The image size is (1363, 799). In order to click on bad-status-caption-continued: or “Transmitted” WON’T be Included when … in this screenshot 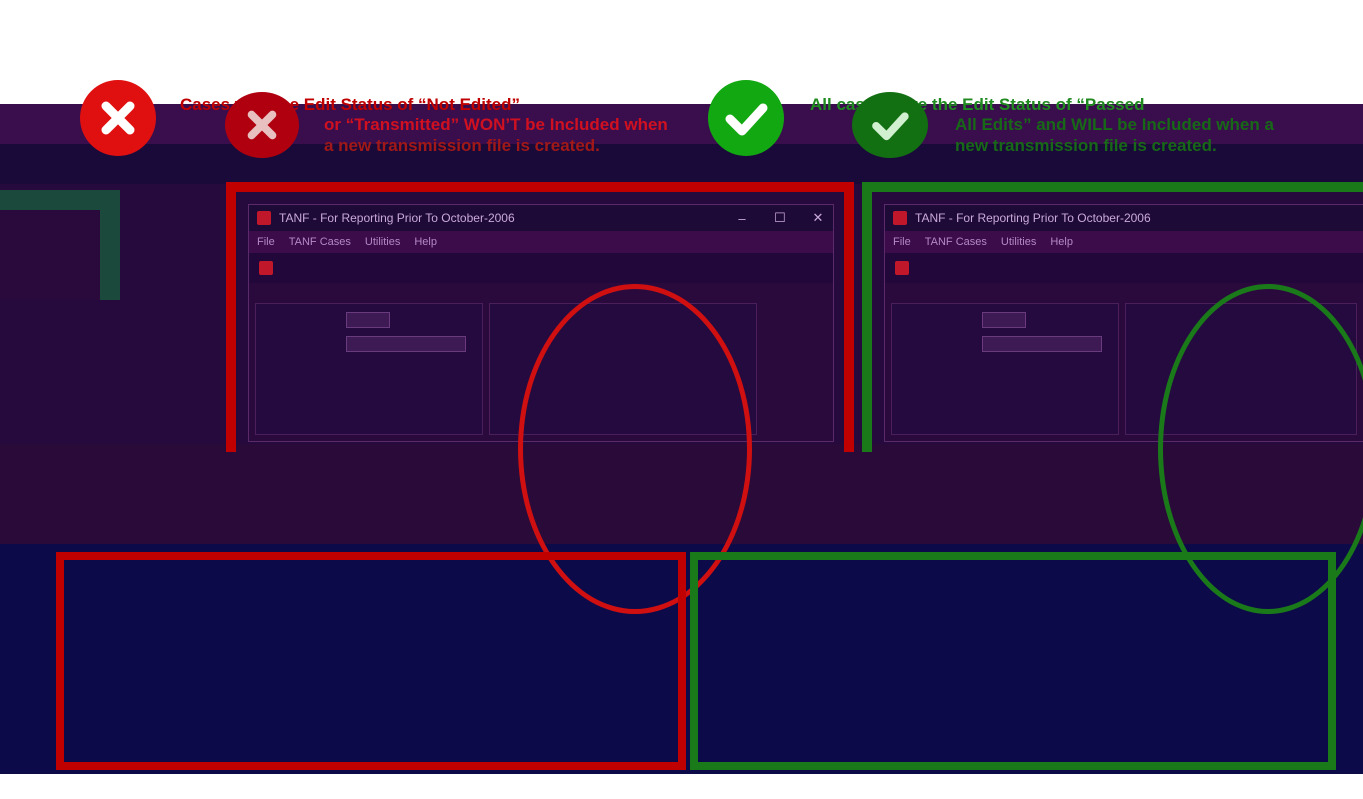, I will do `click(496, 135)`.